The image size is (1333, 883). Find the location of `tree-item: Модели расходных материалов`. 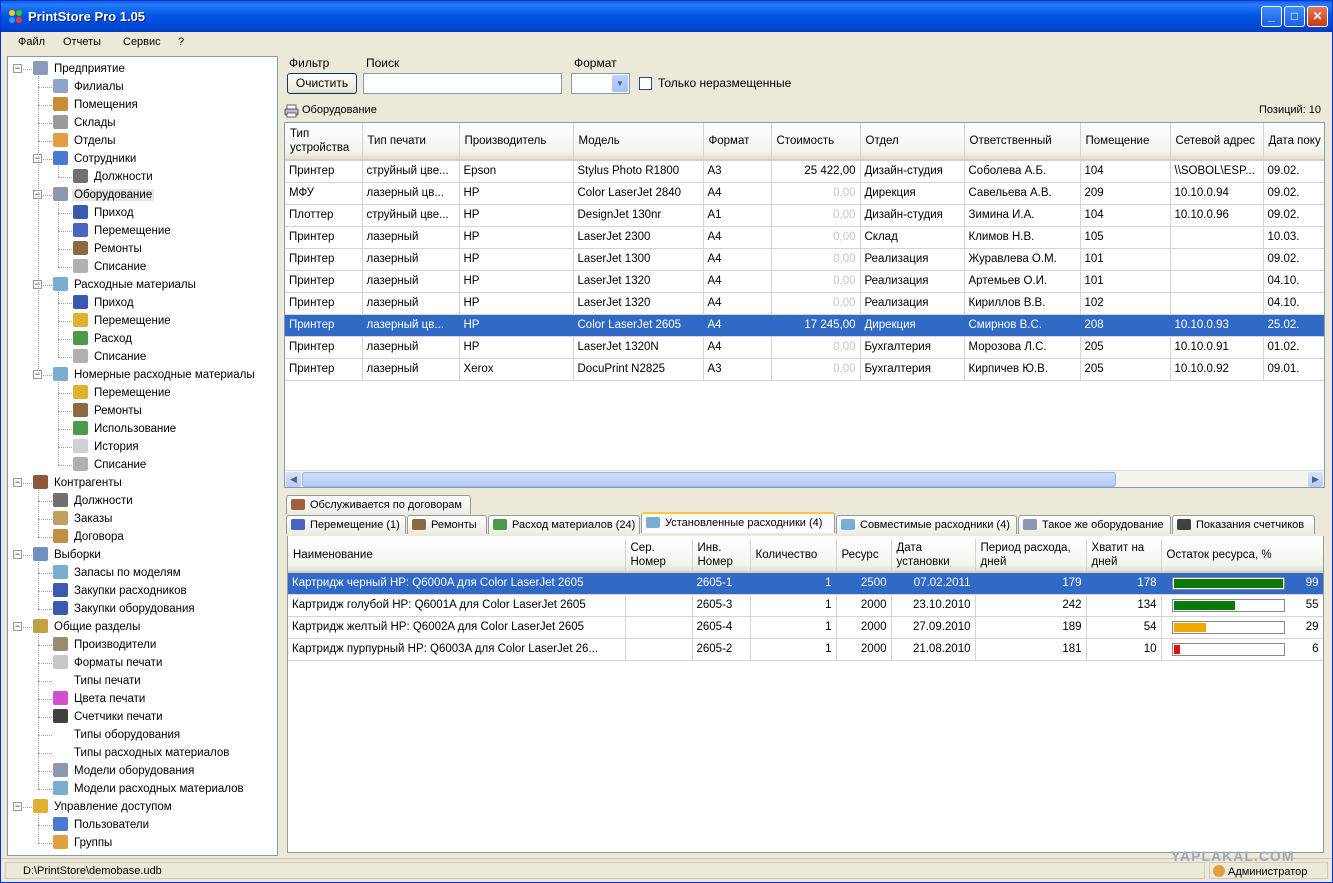

tree-item: Модели расходных материалов is located at coordinates (149, 789).